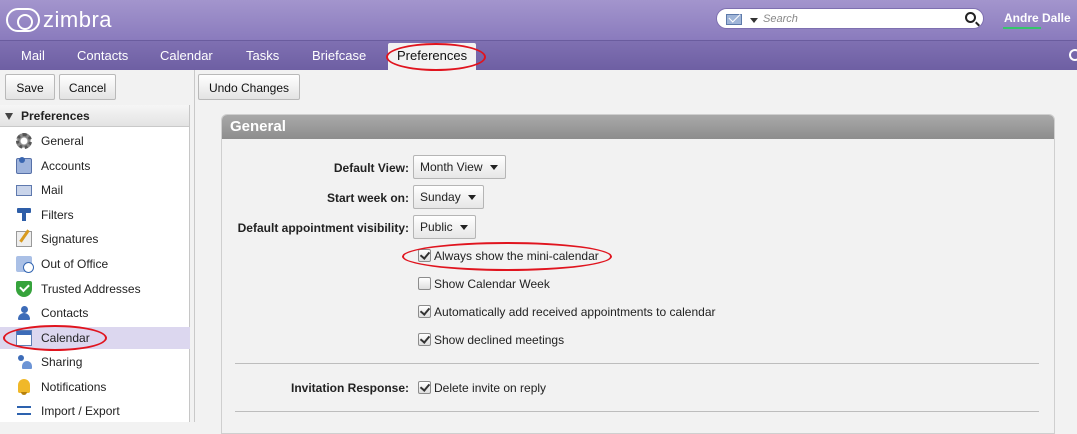  Describe the element at coordinates (66, 166) in the screenshot. I see `sidebar-item-label: Accounts` at that location.